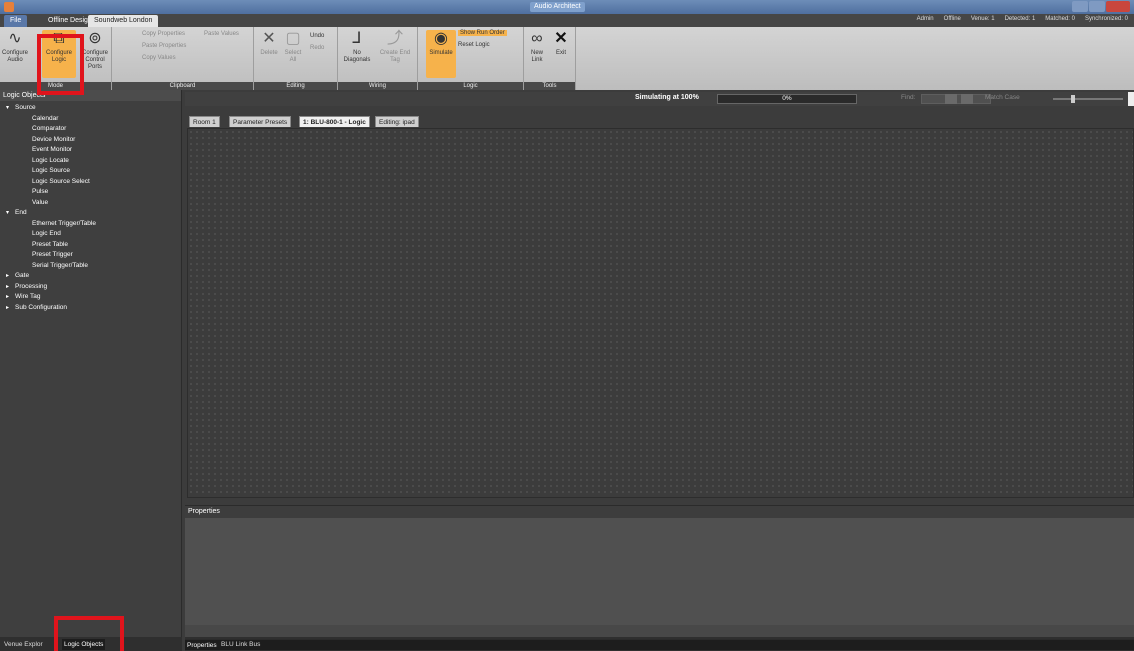 The width and height of the screenshot is (1134, 651). What do you see at coordinates (90, 171) in the screenshot?
I see `tree-item: Logic Source` at bounding box center [90, 171].